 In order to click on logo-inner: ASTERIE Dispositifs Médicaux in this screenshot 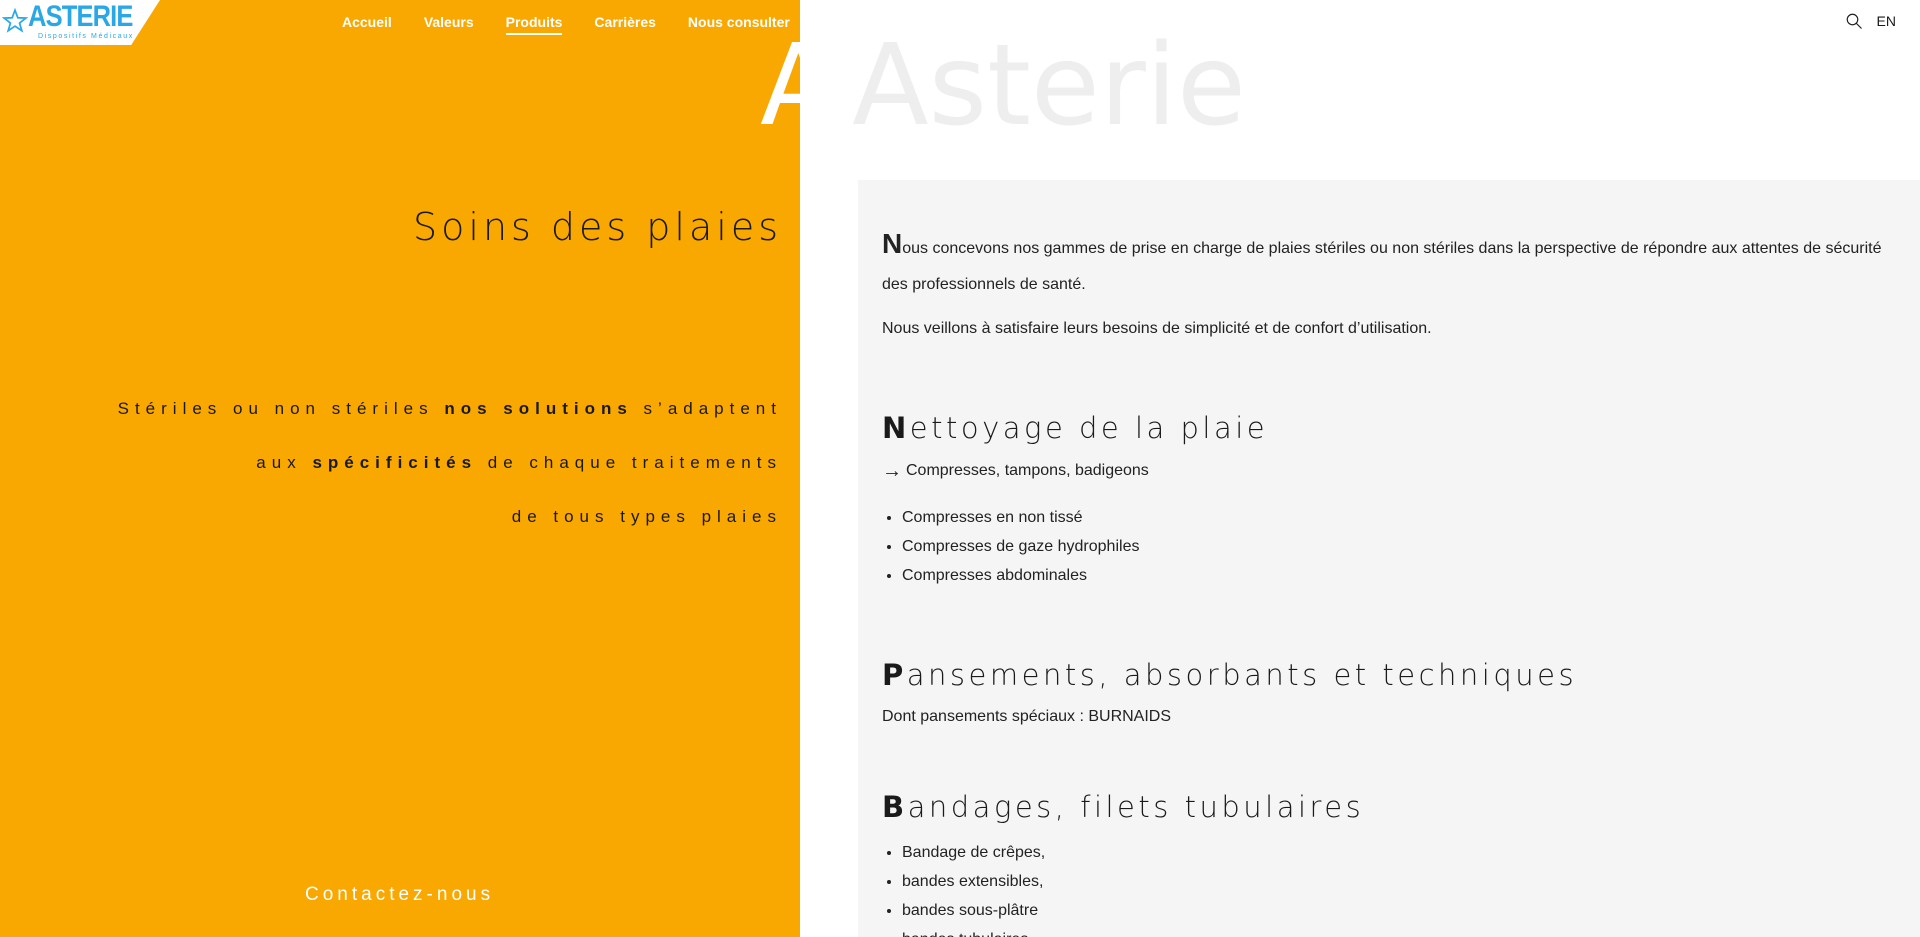, I will do `click(75, 20)`.